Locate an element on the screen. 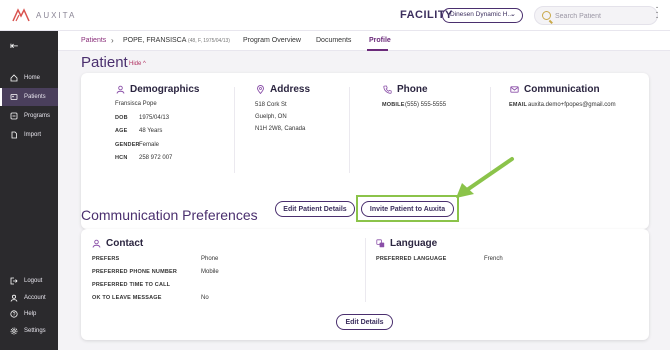 This screenshot has width=670, height=350. sidebar-item-label: Programs is located at coordinates (37, 116).